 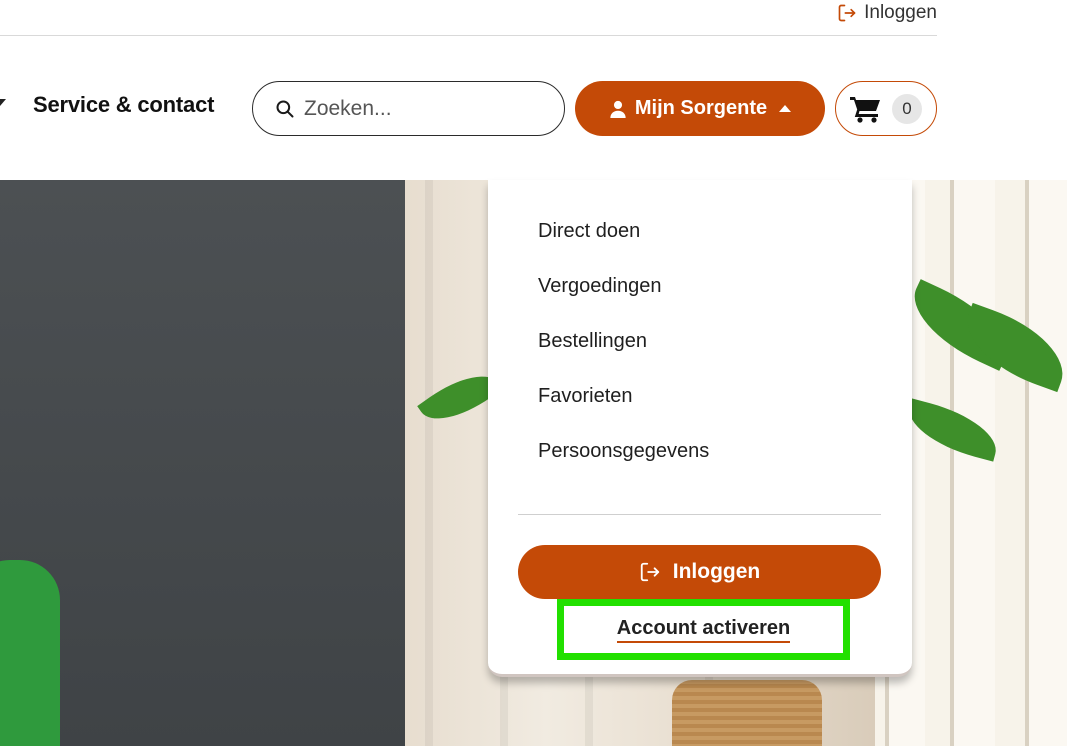 I want to click on account-menu-label: Mijn Sorgente, so click(x=701, y=108).